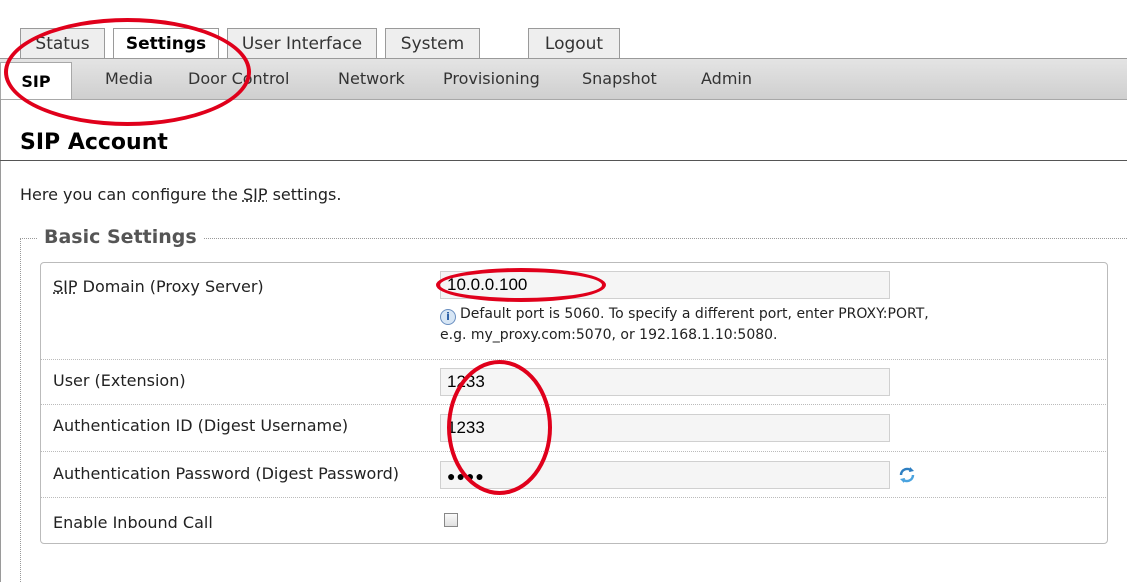 The image size is (1127, 582). I want to click on sip-abbreviation: SIP, so click(255, 194).